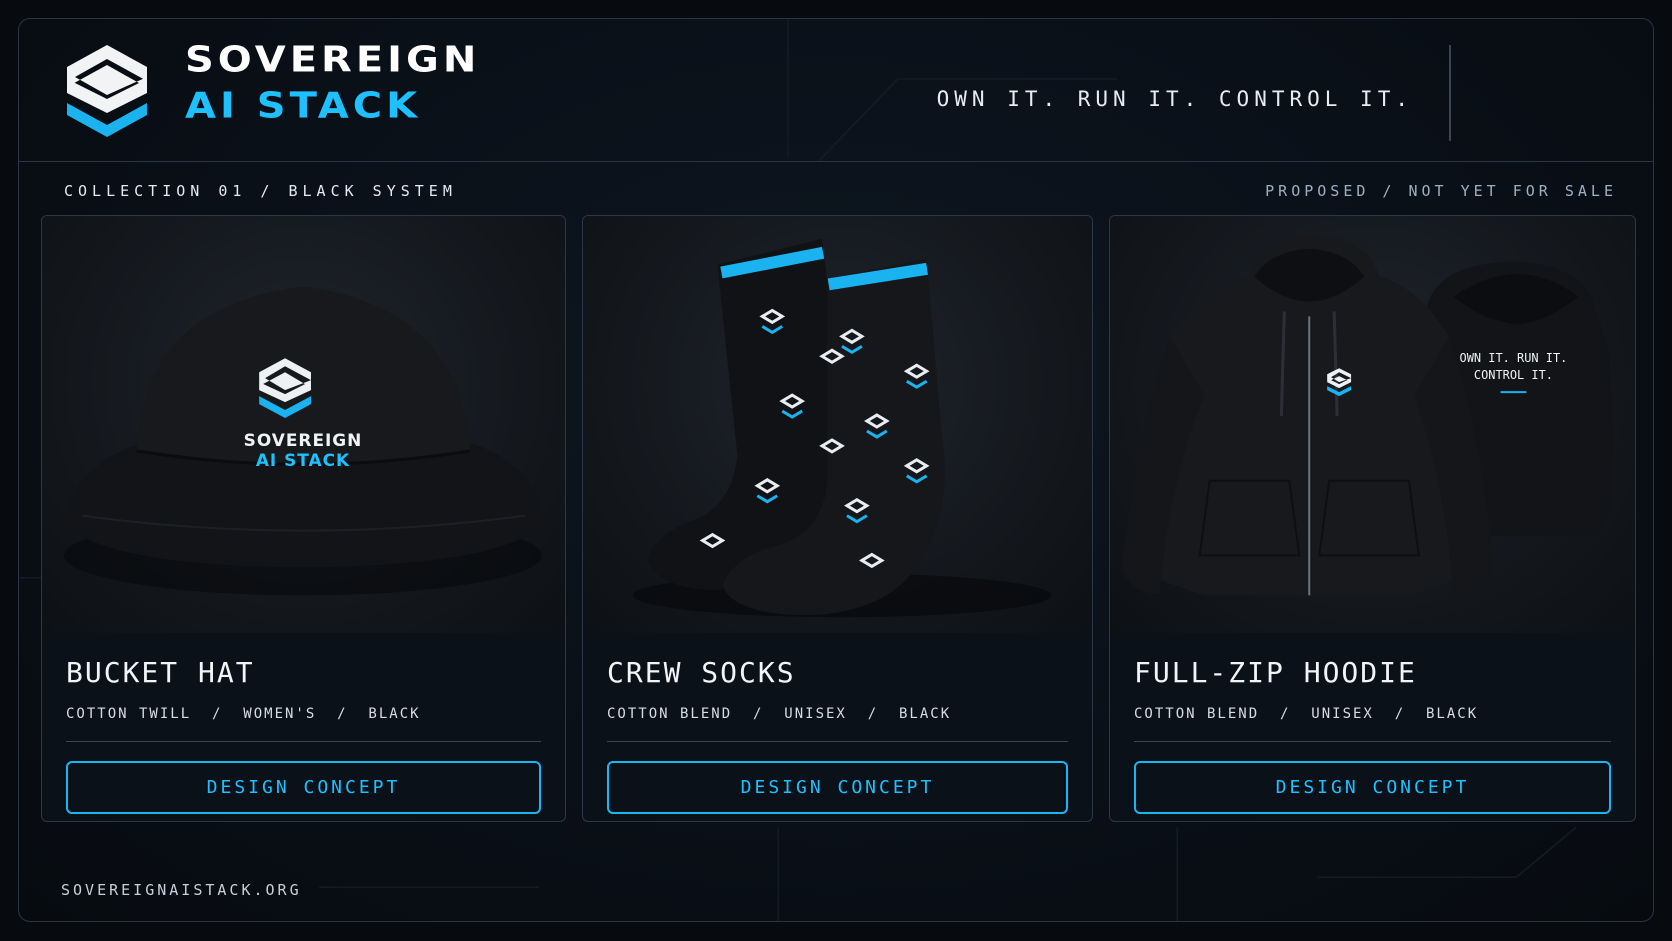 The height and width of the screenshot is (941, 1672). Describe the element at coordinates (303, 106) in the screenshot. I see `brand-name-line2: AI STACK` at that location.